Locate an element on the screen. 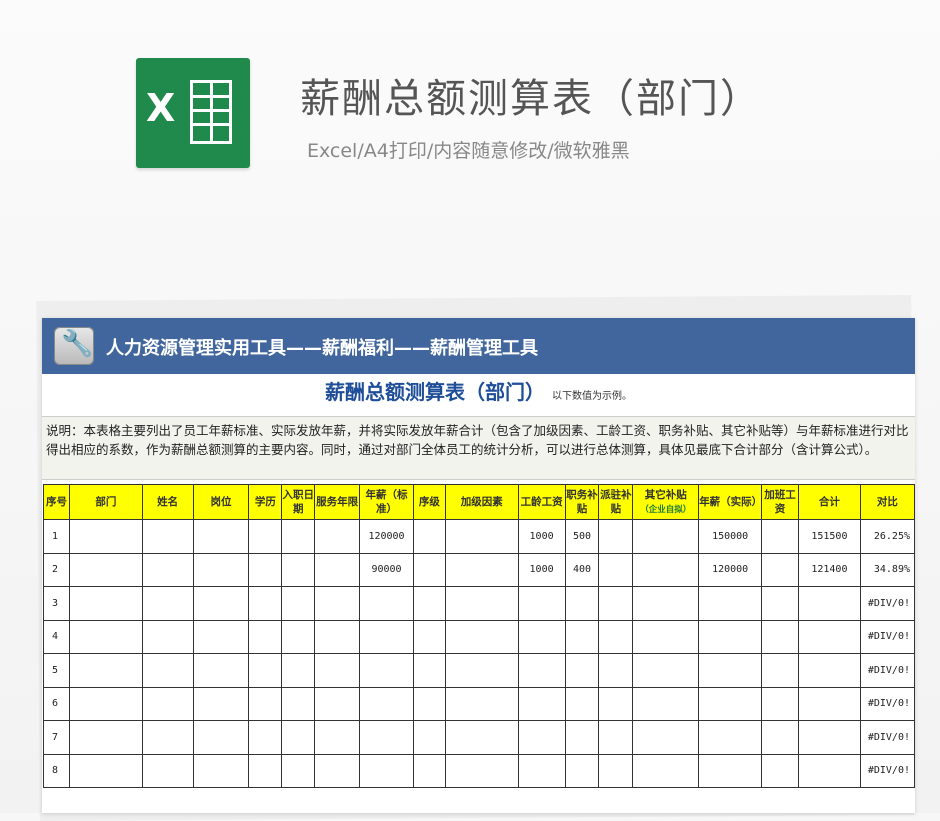 The height and width of the screenshot is (821, 940). table-cell: 26.25% is located at coordinates (887, 536).